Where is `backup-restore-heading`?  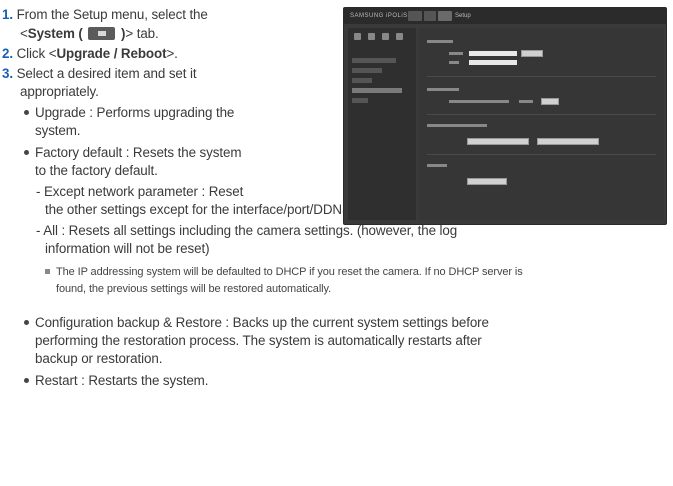 backup-restore-heading is located at coordinates (457, 125).